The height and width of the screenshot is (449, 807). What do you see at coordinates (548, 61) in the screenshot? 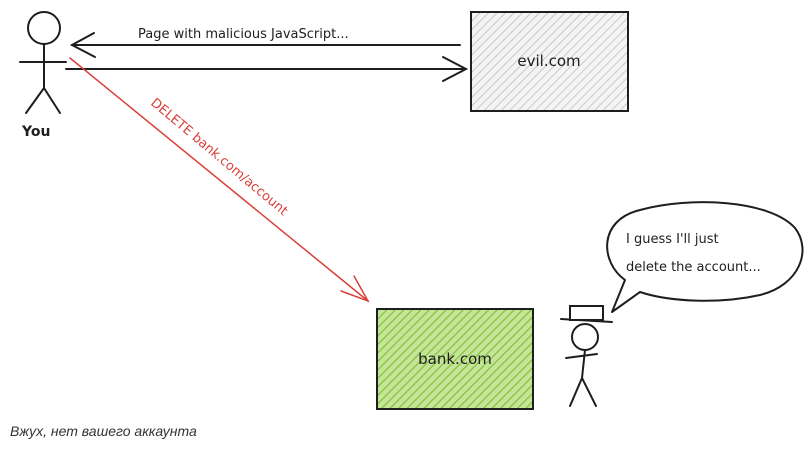
I see `evil-label: evil.com` at bounding box center [548, 61].